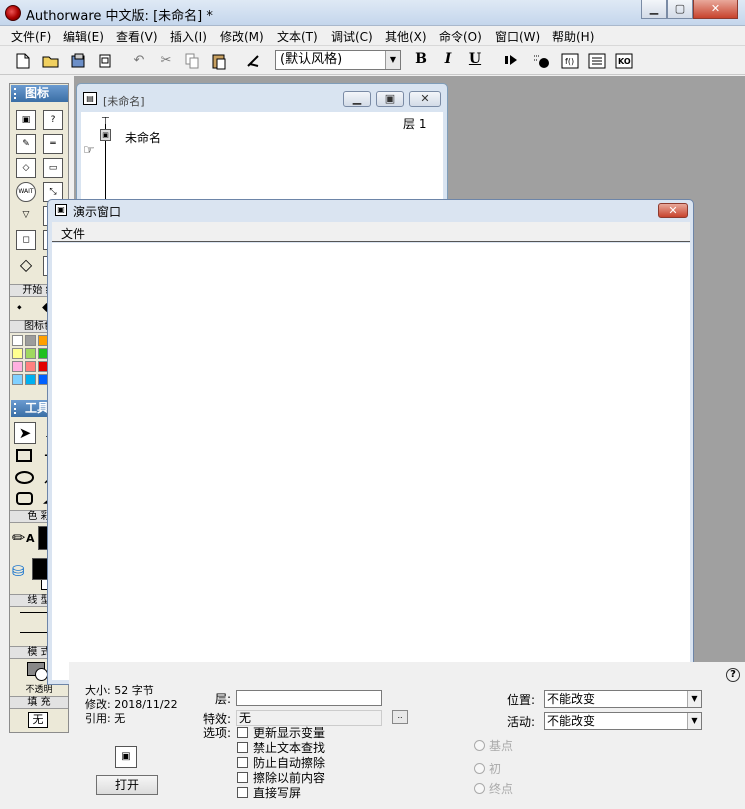 The image size is (745, 809). Describe the element at coordinates (357, 99) in the screenshot. I see `flowline-minimize-button: ▁` at that location.